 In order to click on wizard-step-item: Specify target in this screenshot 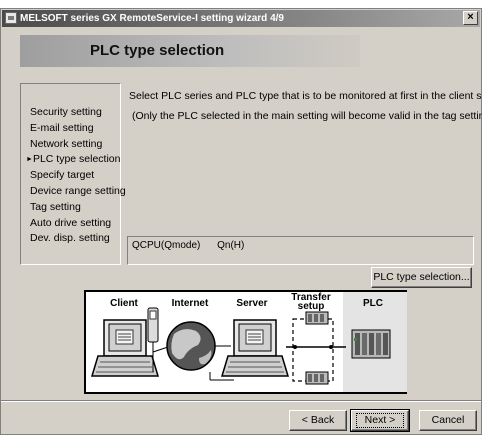, I will do `click(70, 176)`.